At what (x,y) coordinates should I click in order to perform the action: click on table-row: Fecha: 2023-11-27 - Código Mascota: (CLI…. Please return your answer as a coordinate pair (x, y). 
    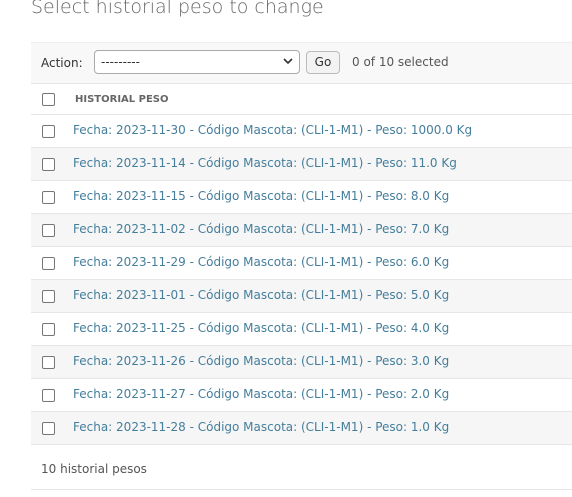
    Looking at the image, I should click on (301, 395).